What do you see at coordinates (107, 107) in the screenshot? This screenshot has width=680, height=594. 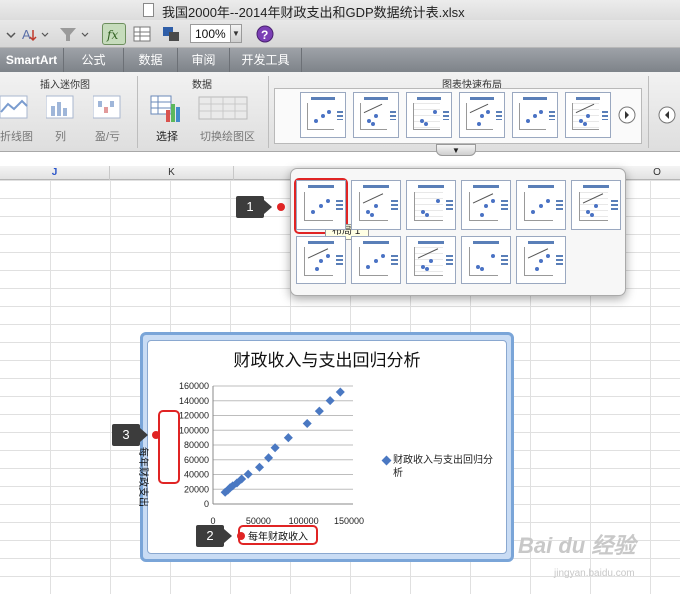 I see `sparkline-winloss-icon` at bounding box center [107, 107].